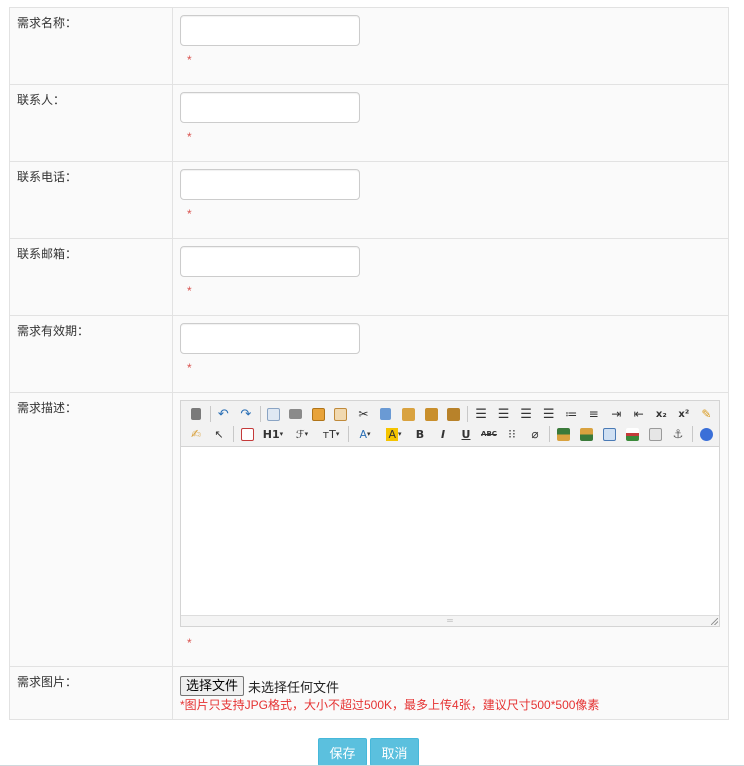 Image resolution: width=744 pixels, height=766 pixels. Describe the element at coordinates (489, 434) in the screenshot. I see `strikethrough-icon: ABC` at that location.